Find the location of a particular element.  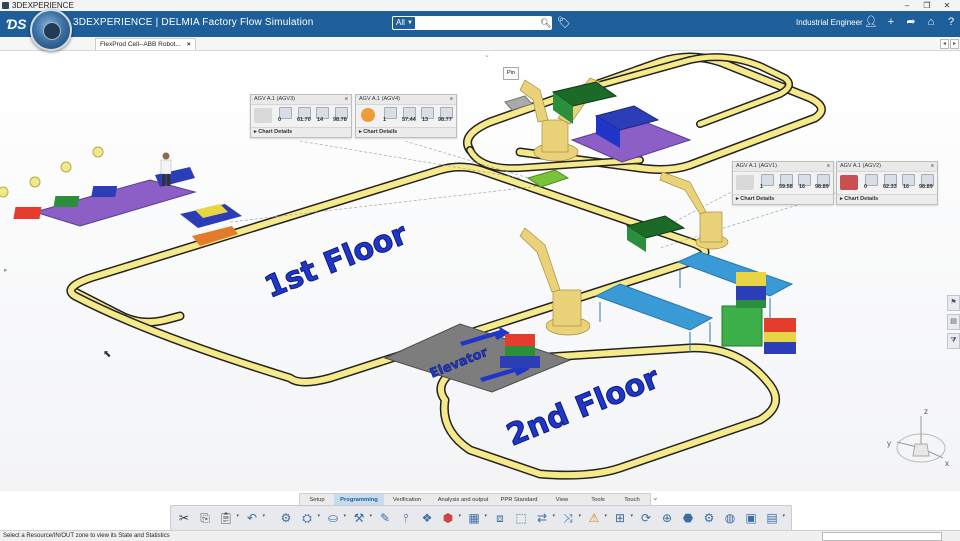

conveyor-icon: ▦ ▾ is located at coordinates (476, 518).